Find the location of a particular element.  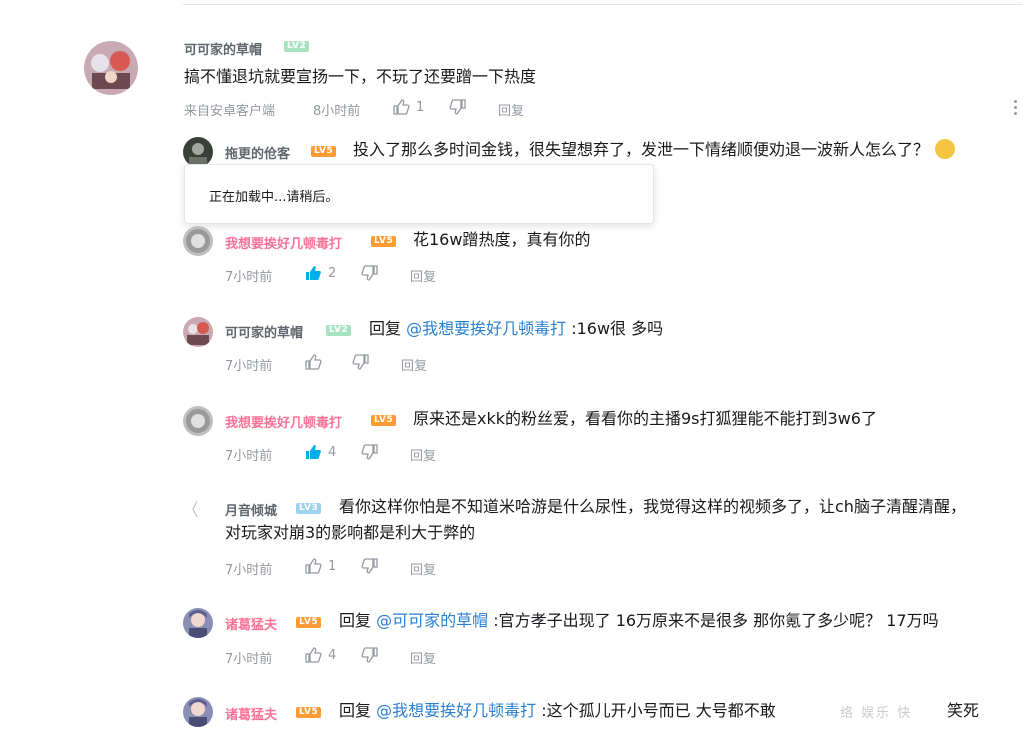

divider is located at coordinates (602, 4).